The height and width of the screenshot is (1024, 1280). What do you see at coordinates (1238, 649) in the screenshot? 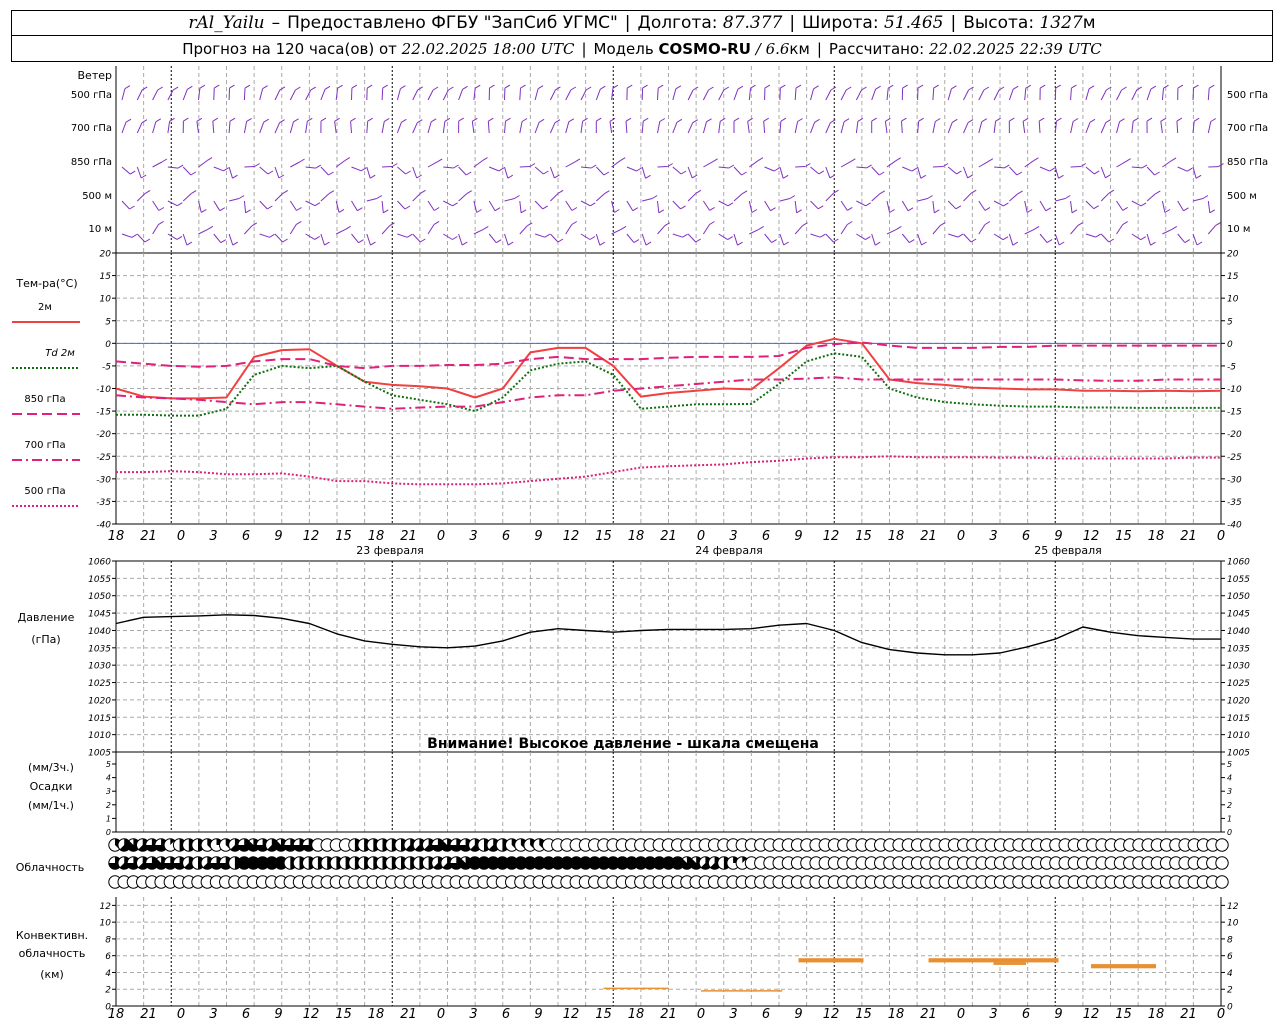
I see `pressure-tick-label-right: 1035` at bounding box center [1238, 649].